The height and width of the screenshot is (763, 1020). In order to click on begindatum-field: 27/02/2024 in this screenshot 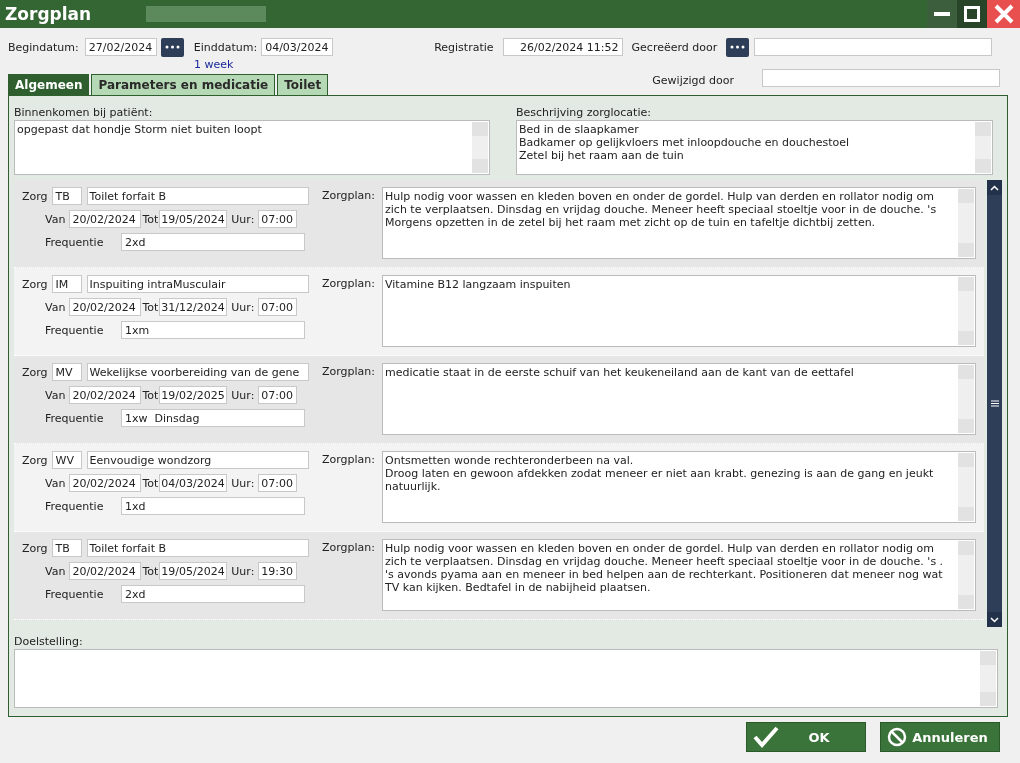, I will do `click(120, 47)`.